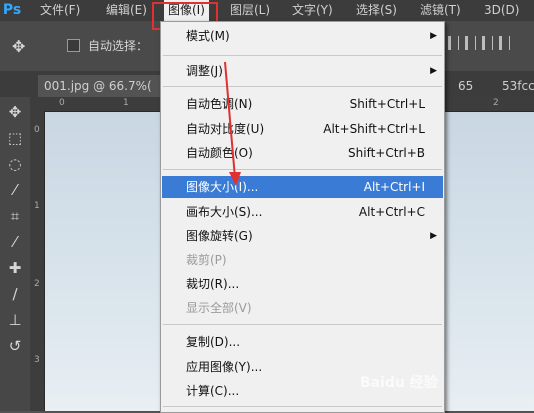  Describe the element at coordinates (312, 10) in the screenshot. I see `menu-type: 文字(Y)` at that location.